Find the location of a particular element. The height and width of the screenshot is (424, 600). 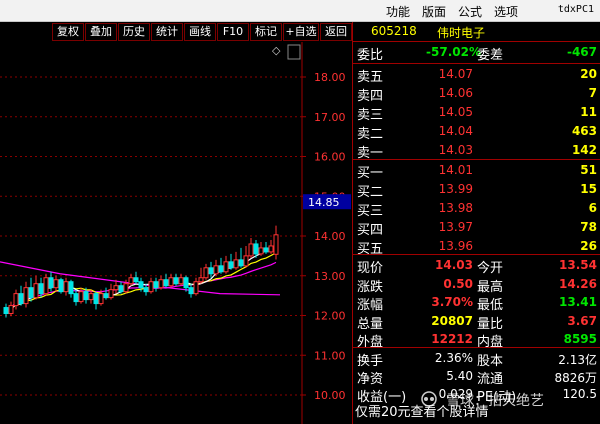

fuquan-button: 复权 is located at coordinates (68, 32).